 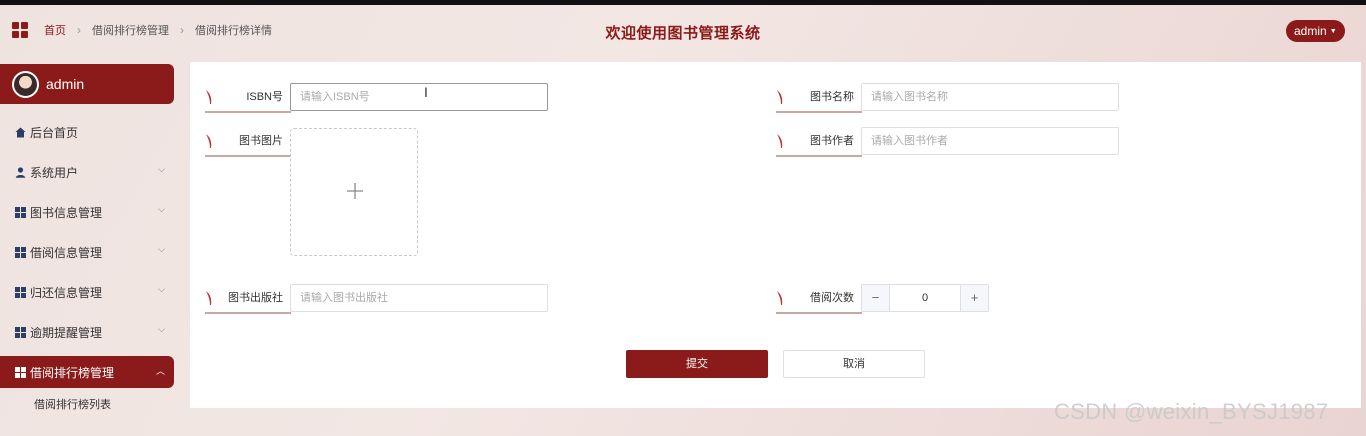 I want to click on chevron-up-icon: ︿, so click(x=160, y=371).